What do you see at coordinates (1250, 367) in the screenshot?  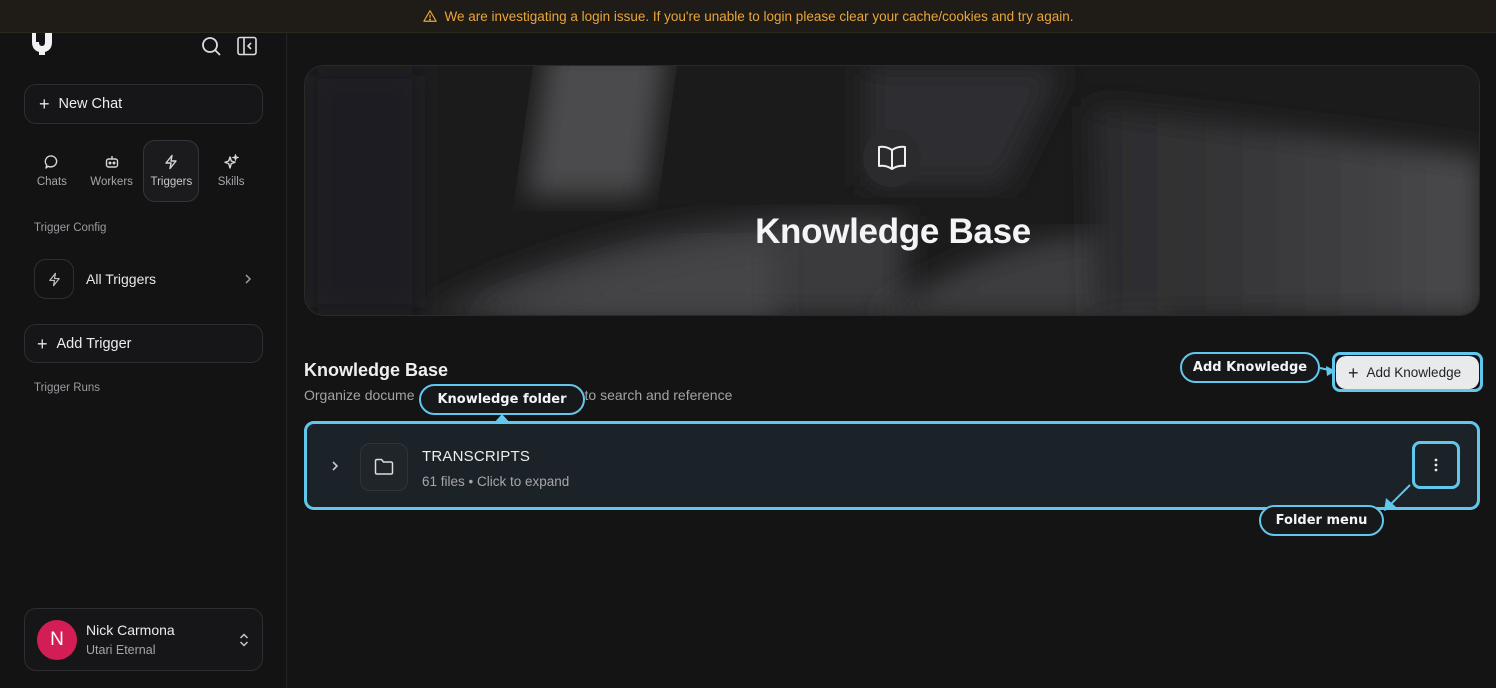 I see `callout-add-knowledge: Add Knowledge` at bounding box center [1250, 367].